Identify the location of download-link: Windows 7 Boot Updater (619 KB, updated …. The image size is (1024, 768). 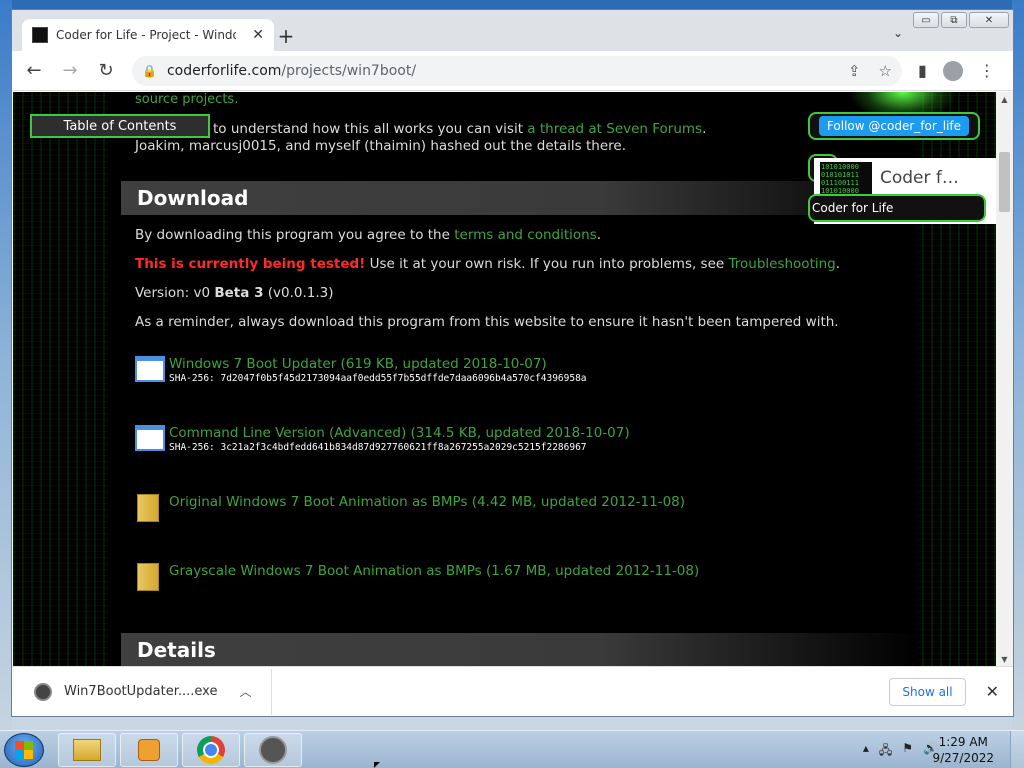
(358, 364).